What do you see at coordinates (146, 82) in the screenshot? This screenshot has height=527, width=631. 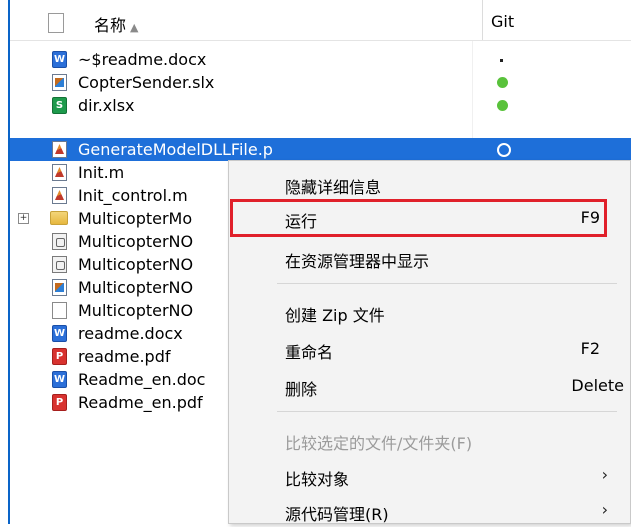 I see `file-name: CopterSender.slx` at bounding box center [146, 82].